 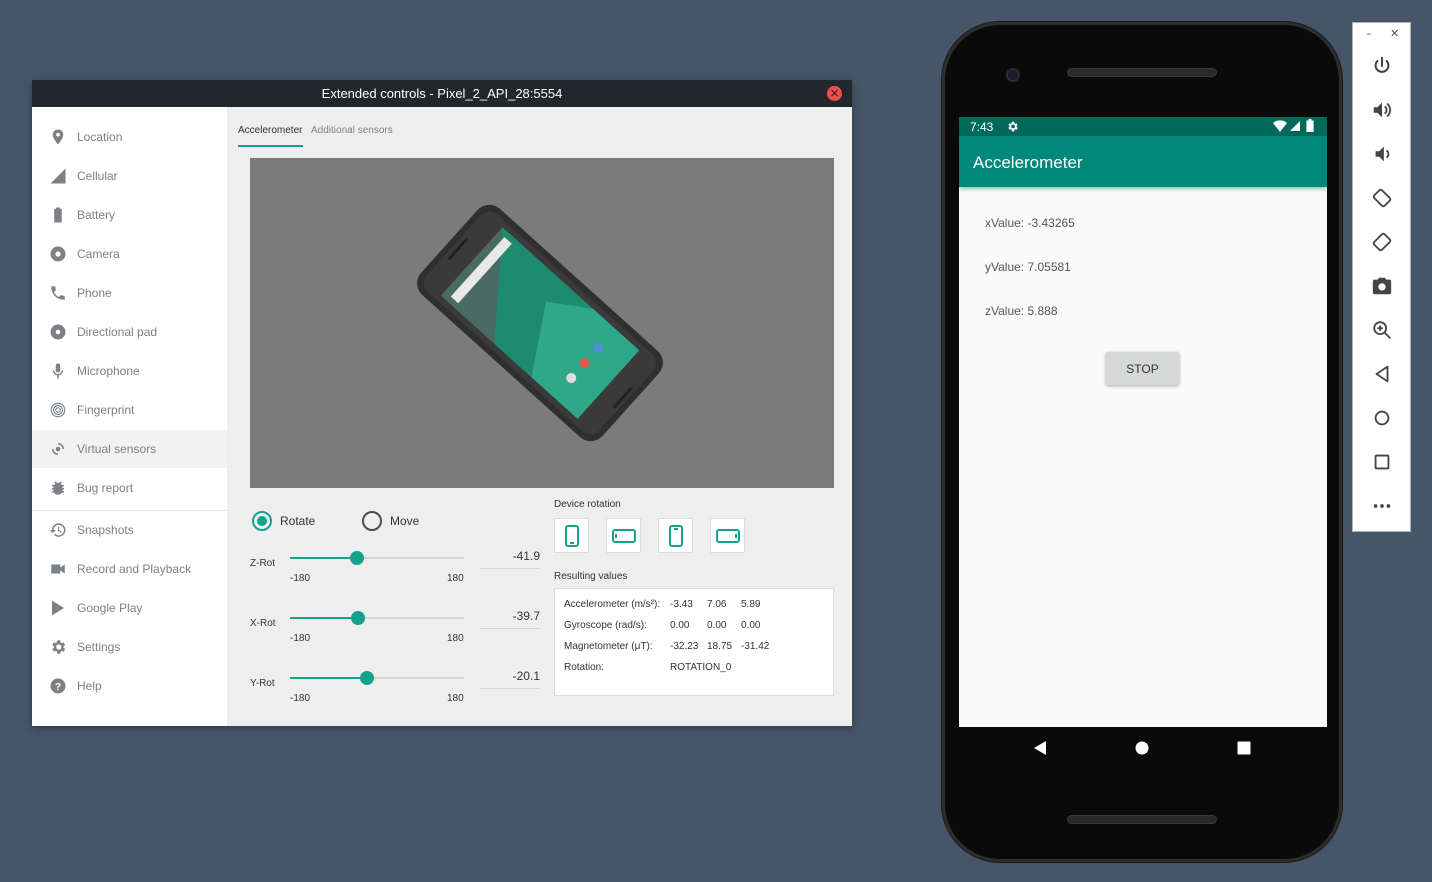 I want to click on emulator-toolbar: – ✕, so click(x=1381, y=277).